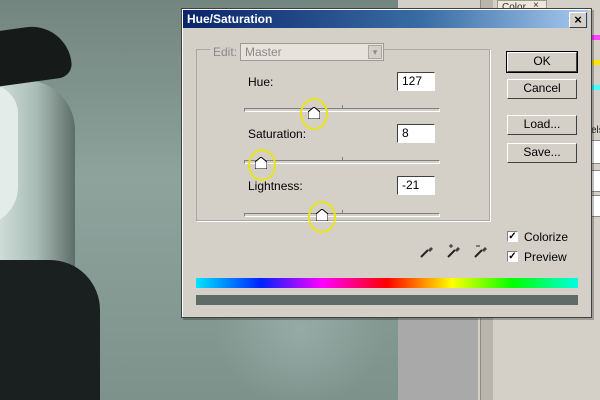 Image resolution: width=600 pixels, height=400 pixels. What do you see at coordinates (416, 185) in the screenshot?
I see `lightness-input: -21` at bounding box center [416, 185].